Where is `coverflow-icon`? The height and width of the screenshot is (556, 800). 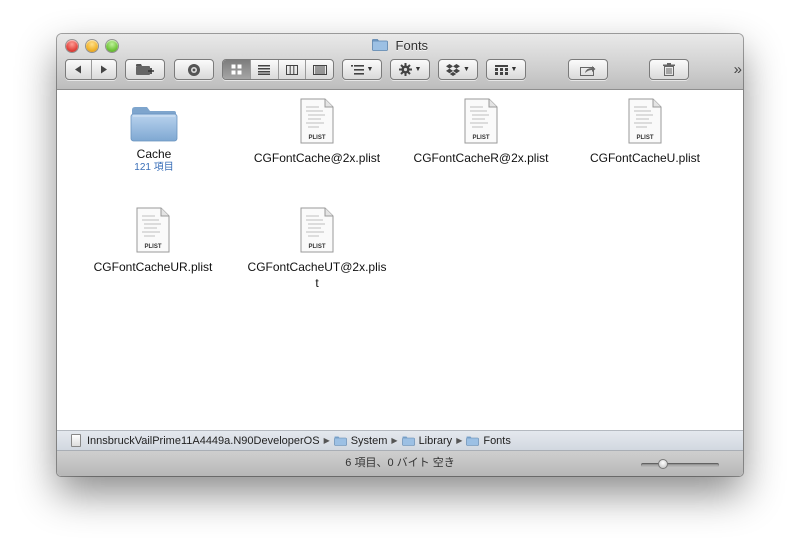 coverflow-icon is located at coordinates (319, 69).